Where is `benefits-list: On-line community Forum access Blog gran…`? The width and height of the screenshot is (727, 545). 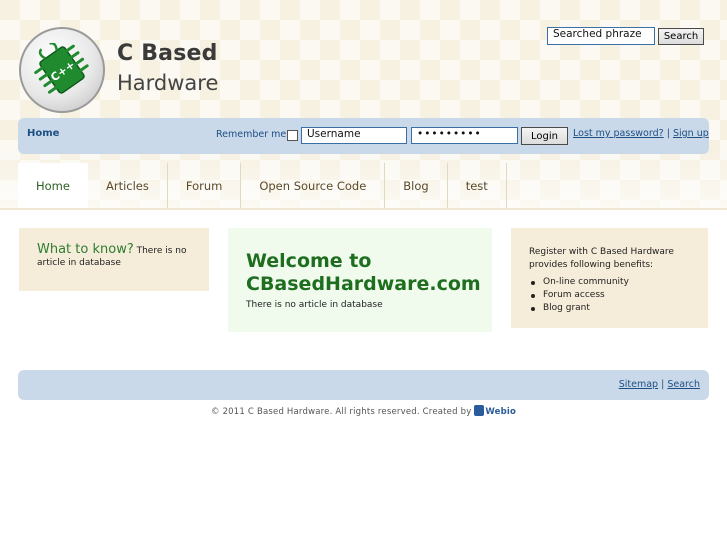 benefits-list: On-line community Forum access Blog gran… is located at coordinates (609, 295).